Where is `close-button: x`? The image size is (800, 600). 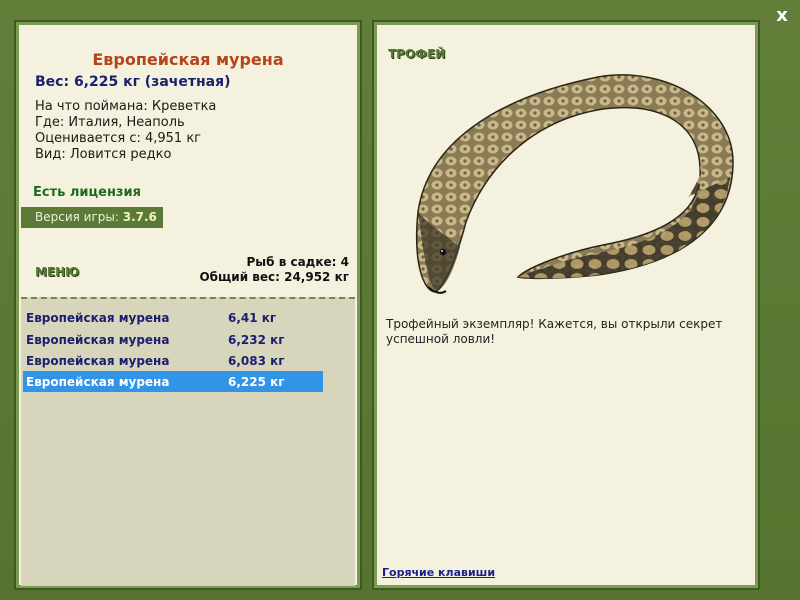
close-button: x is located at coordinates (782, 16).